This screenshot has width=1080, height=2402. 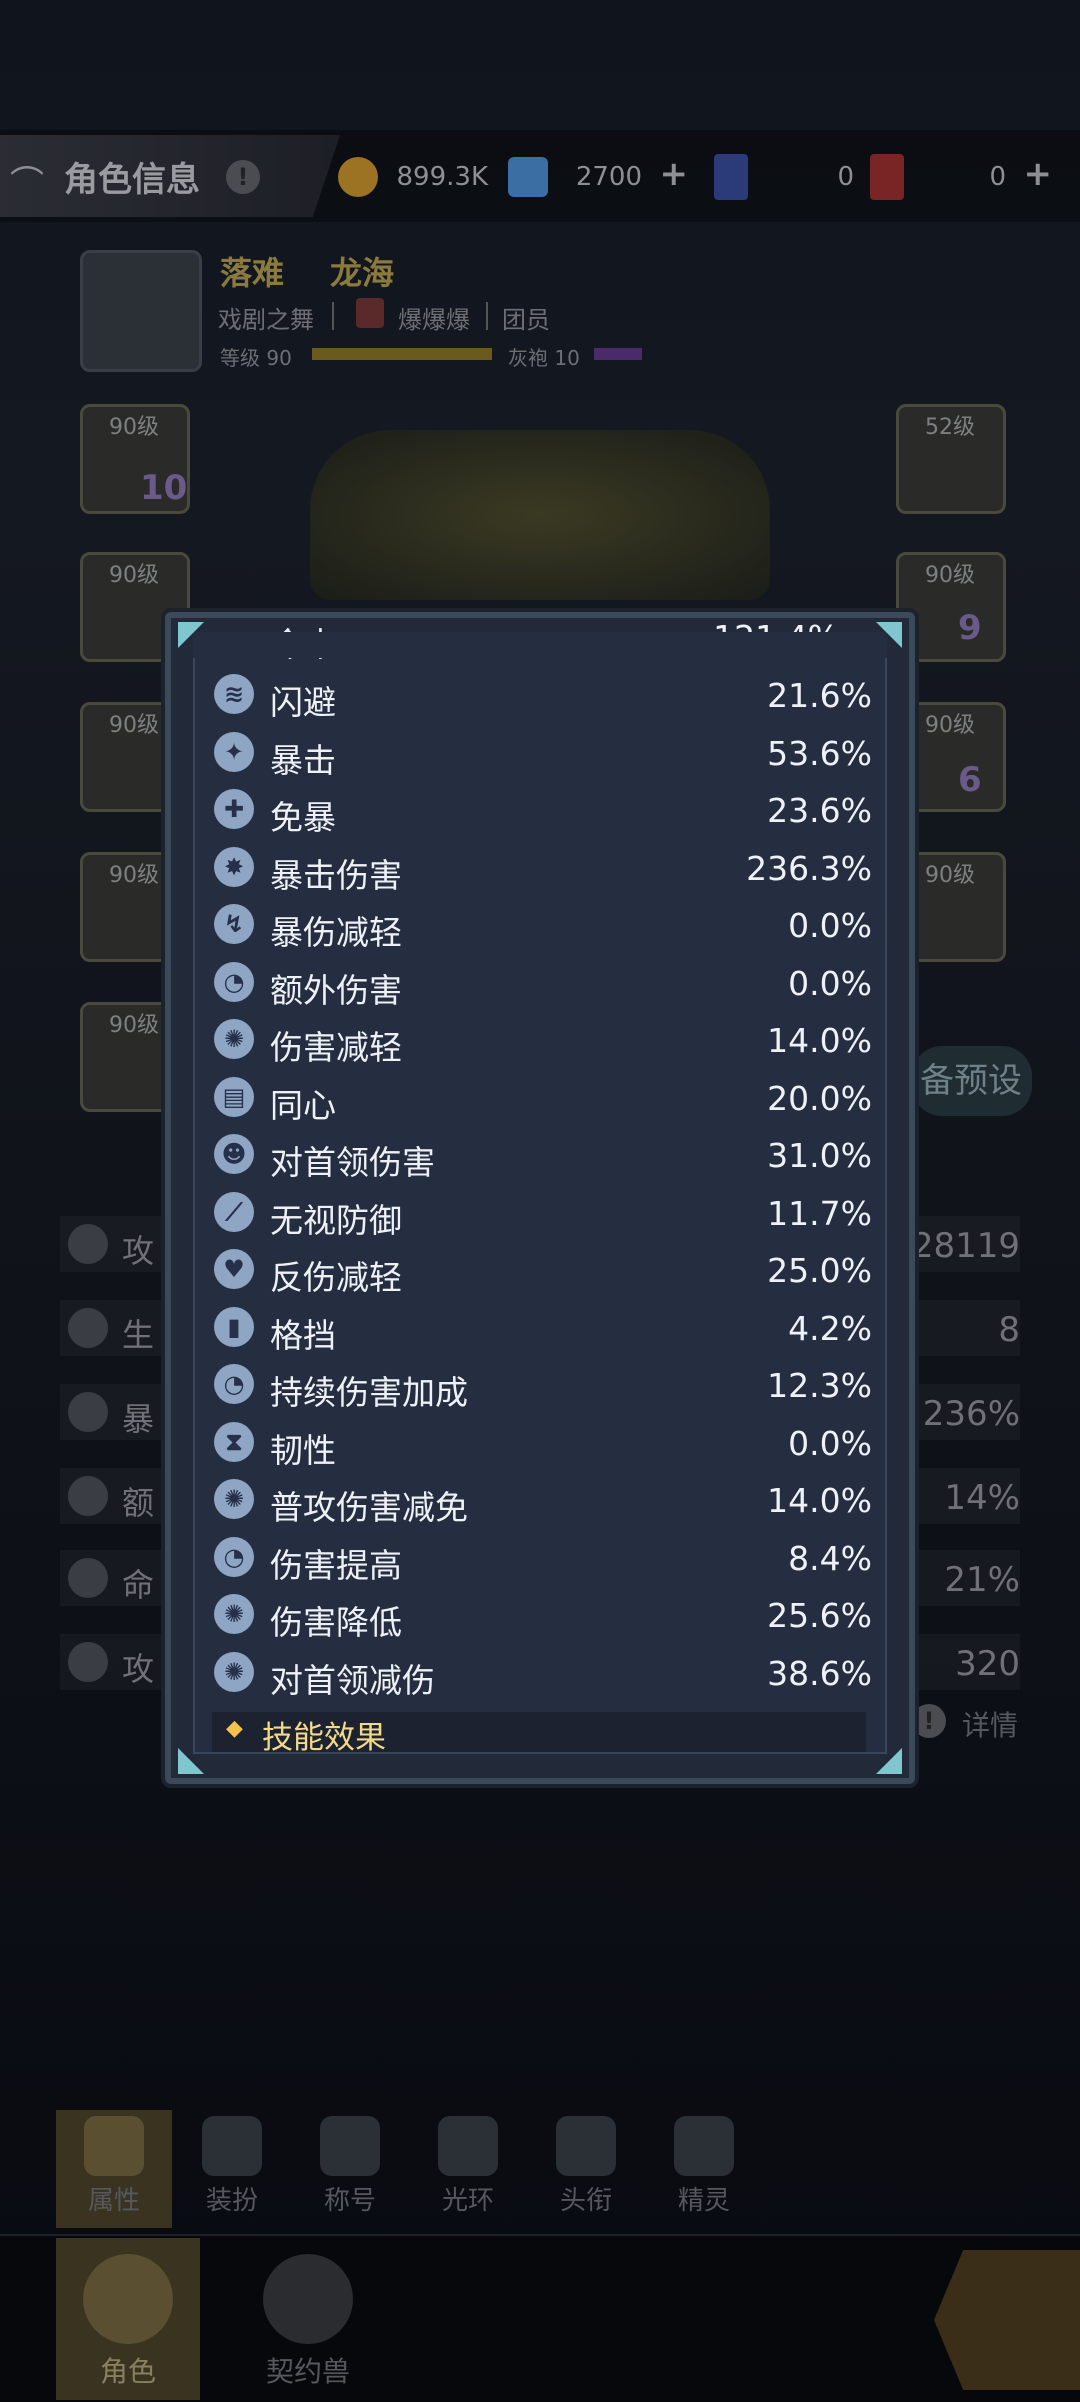 What do you see at coordinates (819, 810) in the screenshot?
I see `stat-value: 23.6%` at bounding box center [819, 810].